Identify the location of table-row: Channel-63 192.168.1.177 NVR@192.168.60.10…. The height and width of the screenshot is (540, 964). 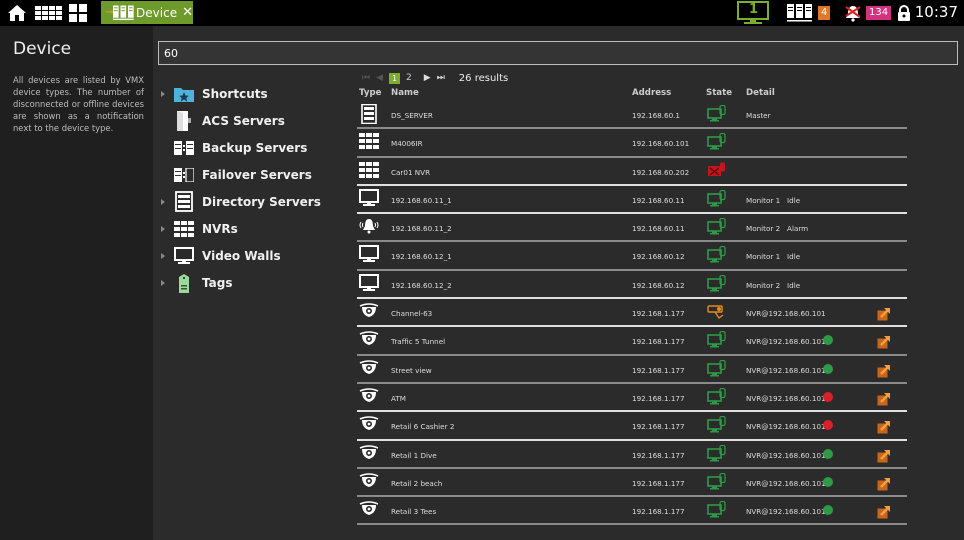
(632, 313).